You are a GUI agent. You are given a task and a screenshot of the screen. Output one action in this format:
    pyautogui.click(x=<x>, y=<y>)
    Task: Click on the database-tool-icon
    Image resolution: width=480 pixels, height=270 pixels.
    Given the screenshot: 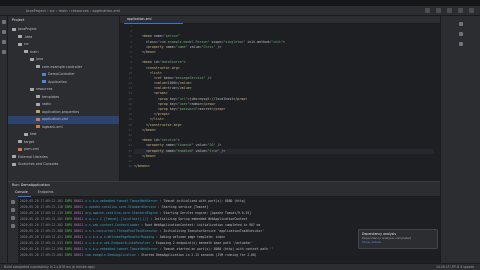 What is the action you would take?
    pyautogui.click(x=460, y=34)
    